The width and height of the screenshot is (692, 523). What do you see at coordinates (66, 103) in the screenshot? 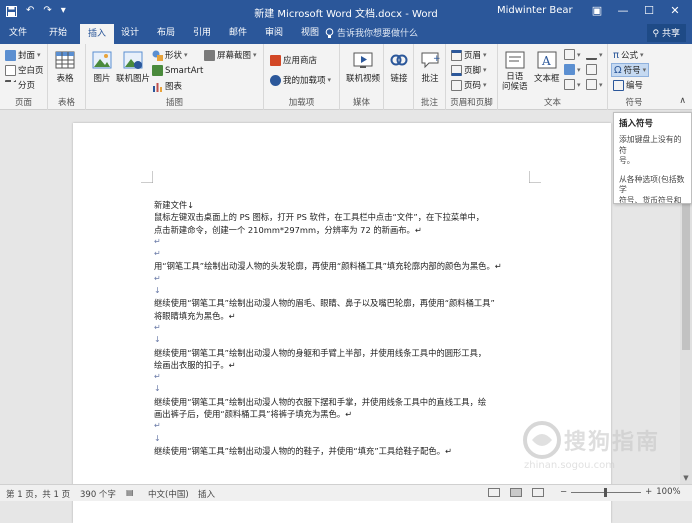
I see `group-label-tables: 表格` at bounding box center [66, 103].